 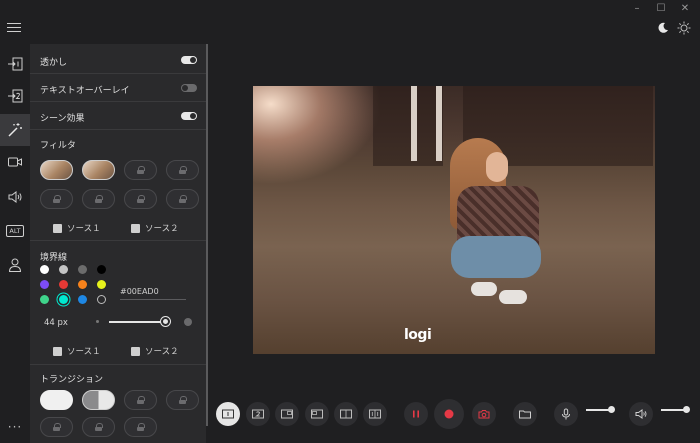 What do you see at coordinates (56, 323) in the screenshot?
I see `border-width-label: 44 px` at bounding box center [56, 323].